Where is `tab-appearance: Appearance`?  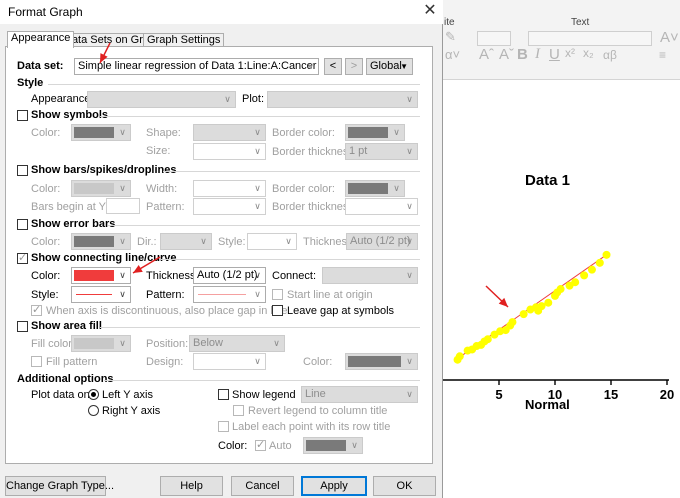 tab-appearance: Appearance is located at coordinates (41, 39).